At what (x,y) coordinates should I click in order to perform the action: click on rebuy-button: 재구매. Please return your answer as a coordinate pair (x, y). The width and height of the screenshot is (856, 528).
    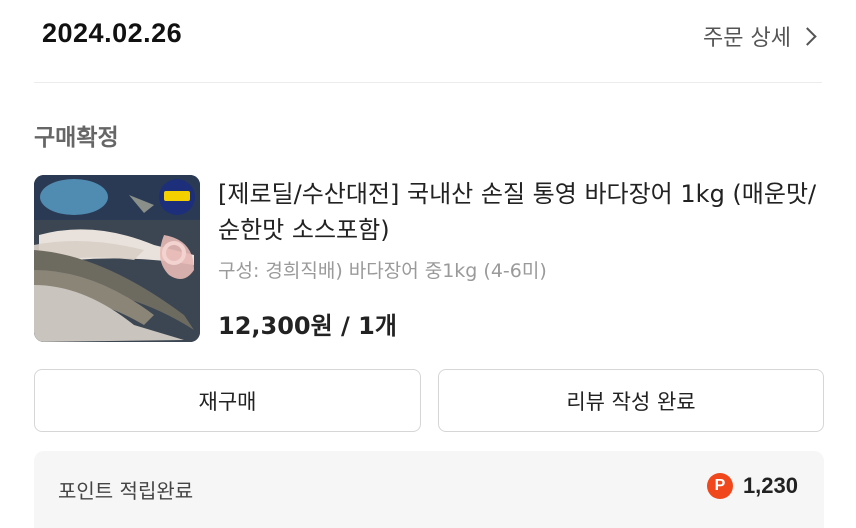
    Looking at the image, I should click on (227, 400).